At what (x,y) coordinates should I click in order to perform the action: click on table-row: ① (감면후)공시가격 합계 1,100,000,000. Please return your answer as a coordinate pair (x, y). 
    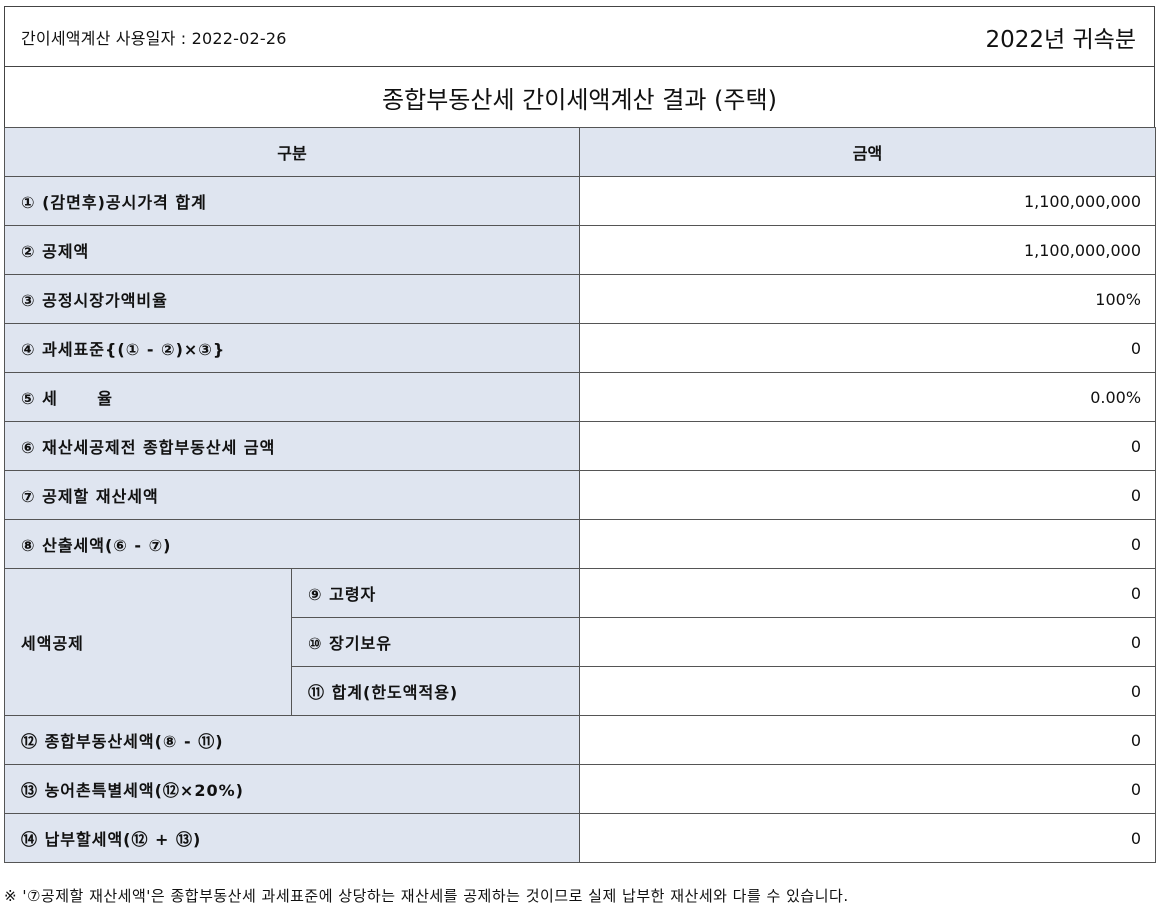
    Looking at the image, I should click on (580, 201).